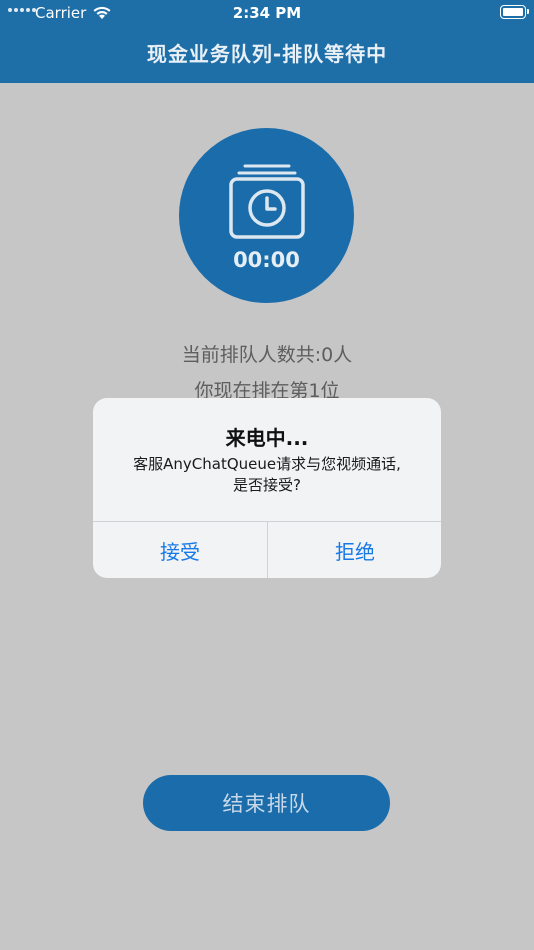  Describe the element at coordinates (267, 485) in the screenshot. I see `alert-message-line: 是否接受?` at that location.